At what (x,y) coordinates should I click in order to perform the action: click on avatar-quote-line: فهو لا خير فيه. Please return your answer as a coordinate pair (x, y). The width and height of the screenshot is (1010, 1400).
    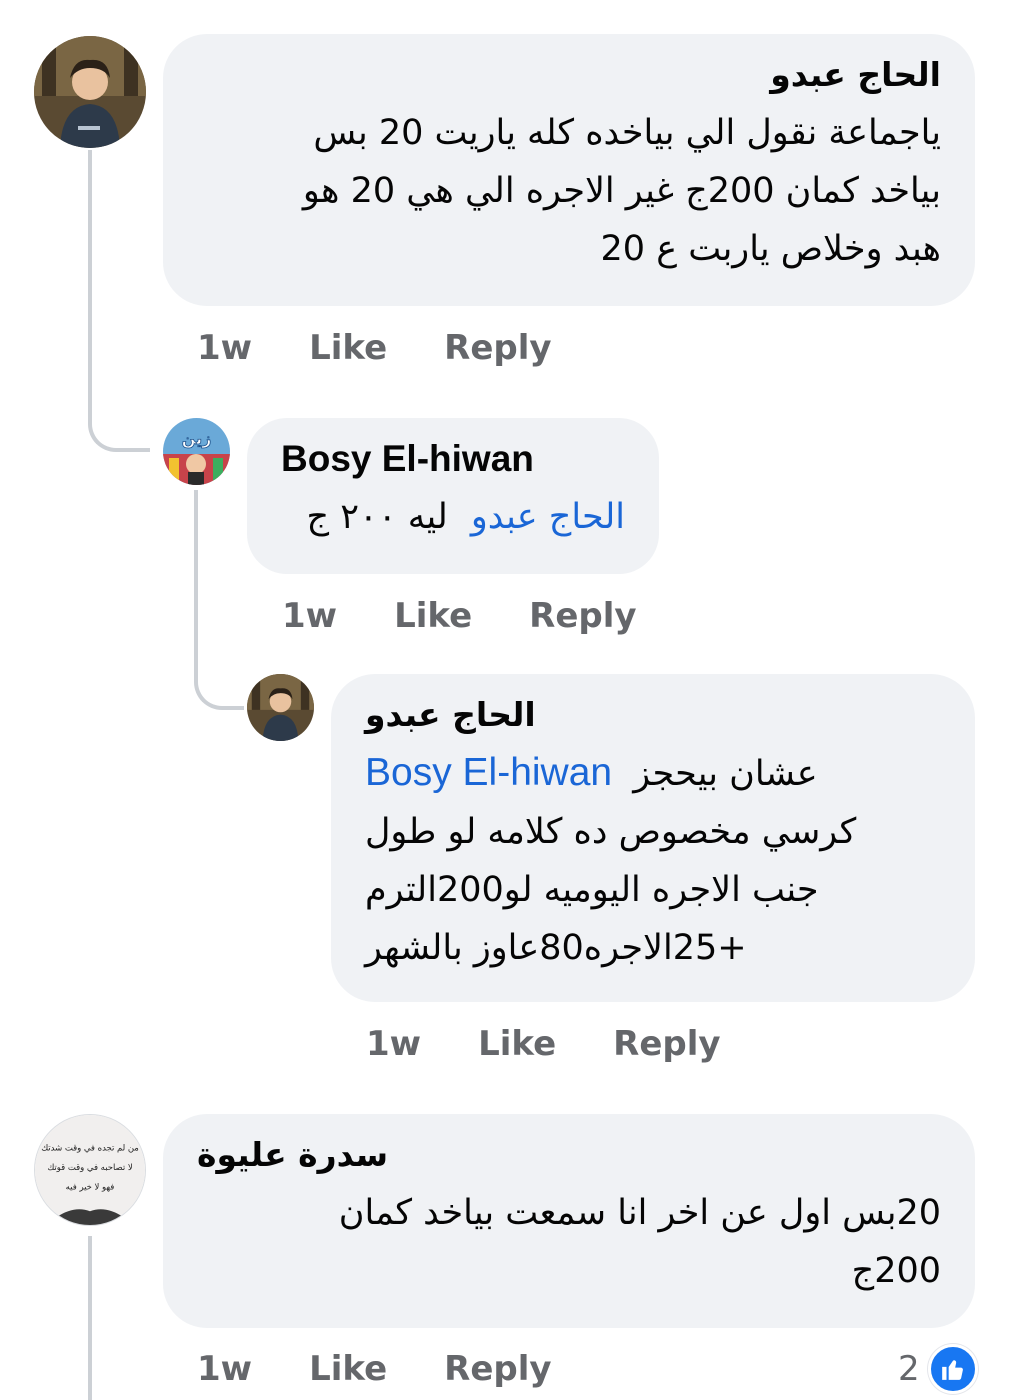
    Looking at the image, I should click on (90, 1187).